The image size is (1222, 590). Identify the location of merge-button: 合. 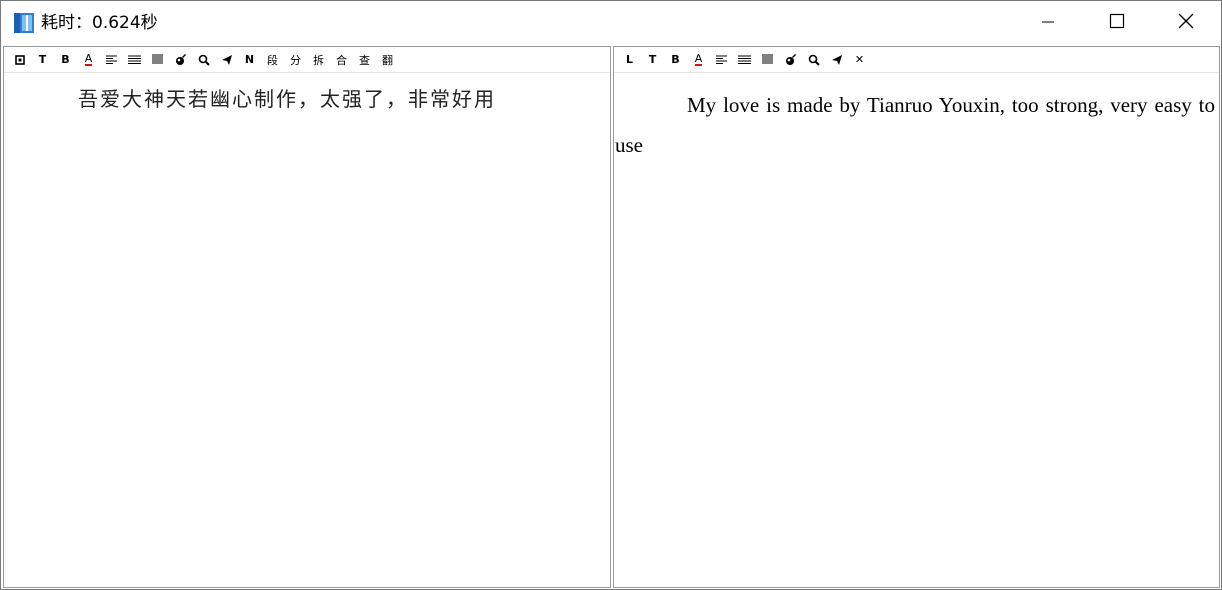
(341, 60).